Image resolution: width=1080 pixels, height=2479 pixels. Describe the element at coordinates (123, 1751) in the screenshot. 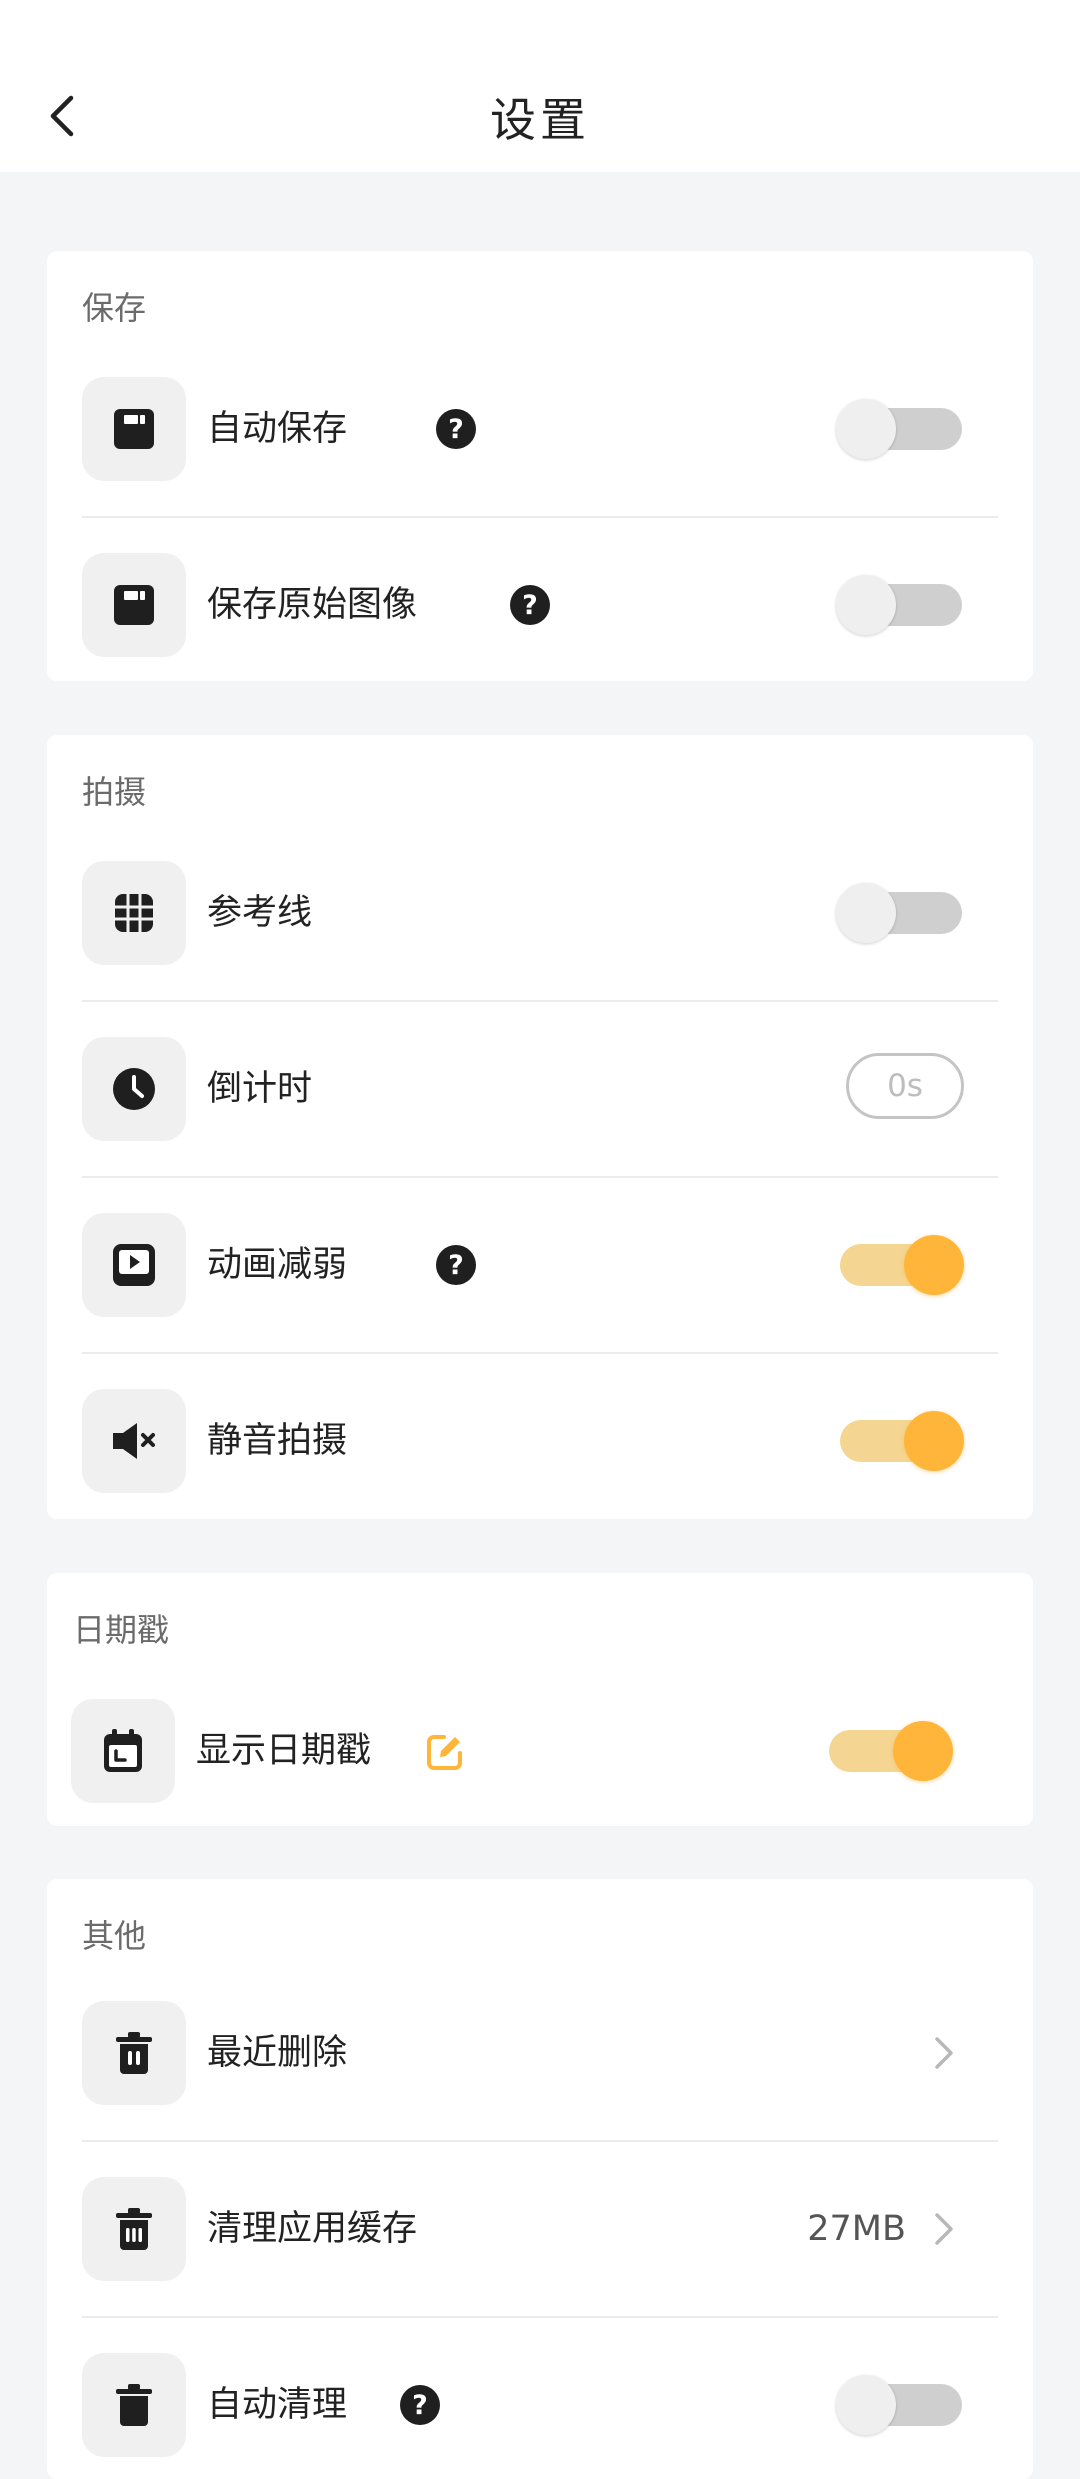

I see `calendar-icon` at that location.